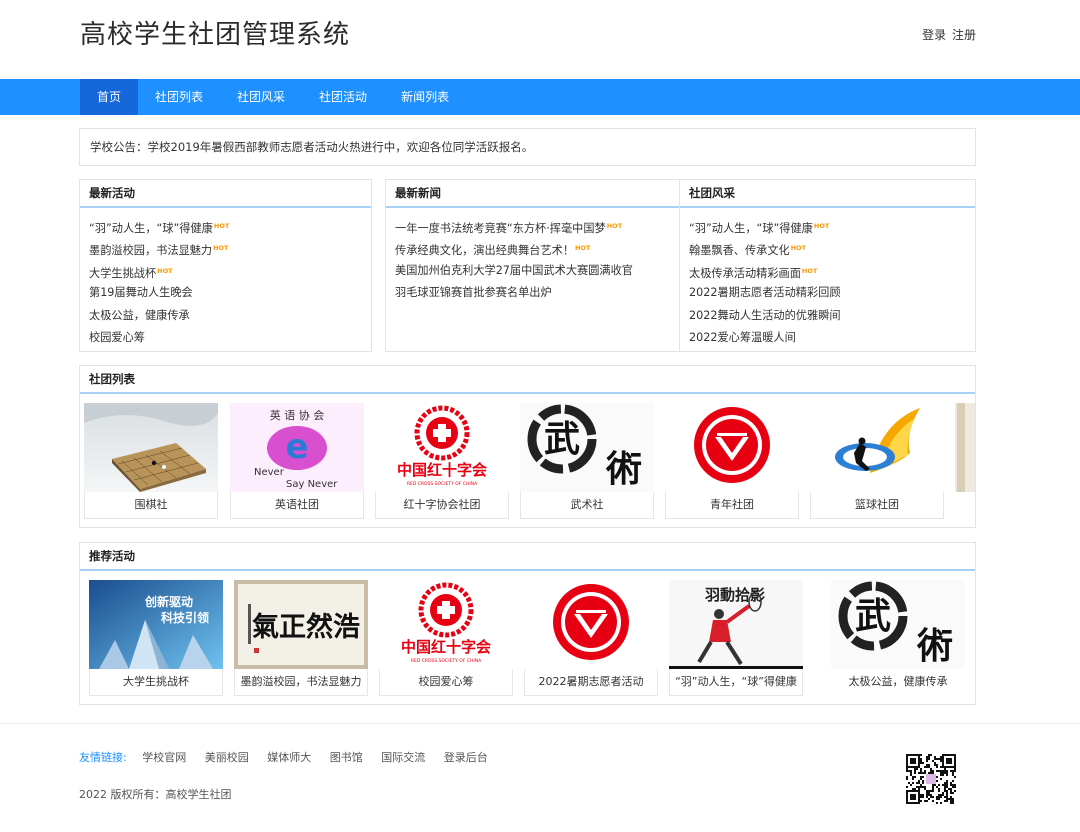 This screenshot has width=1080, height=832. I want to click on school-notice: 学校公告：学校2019年暑假西部教师志愿者活动火热进行中，欢迎各位同学活跃报名。, so click(527, 147).